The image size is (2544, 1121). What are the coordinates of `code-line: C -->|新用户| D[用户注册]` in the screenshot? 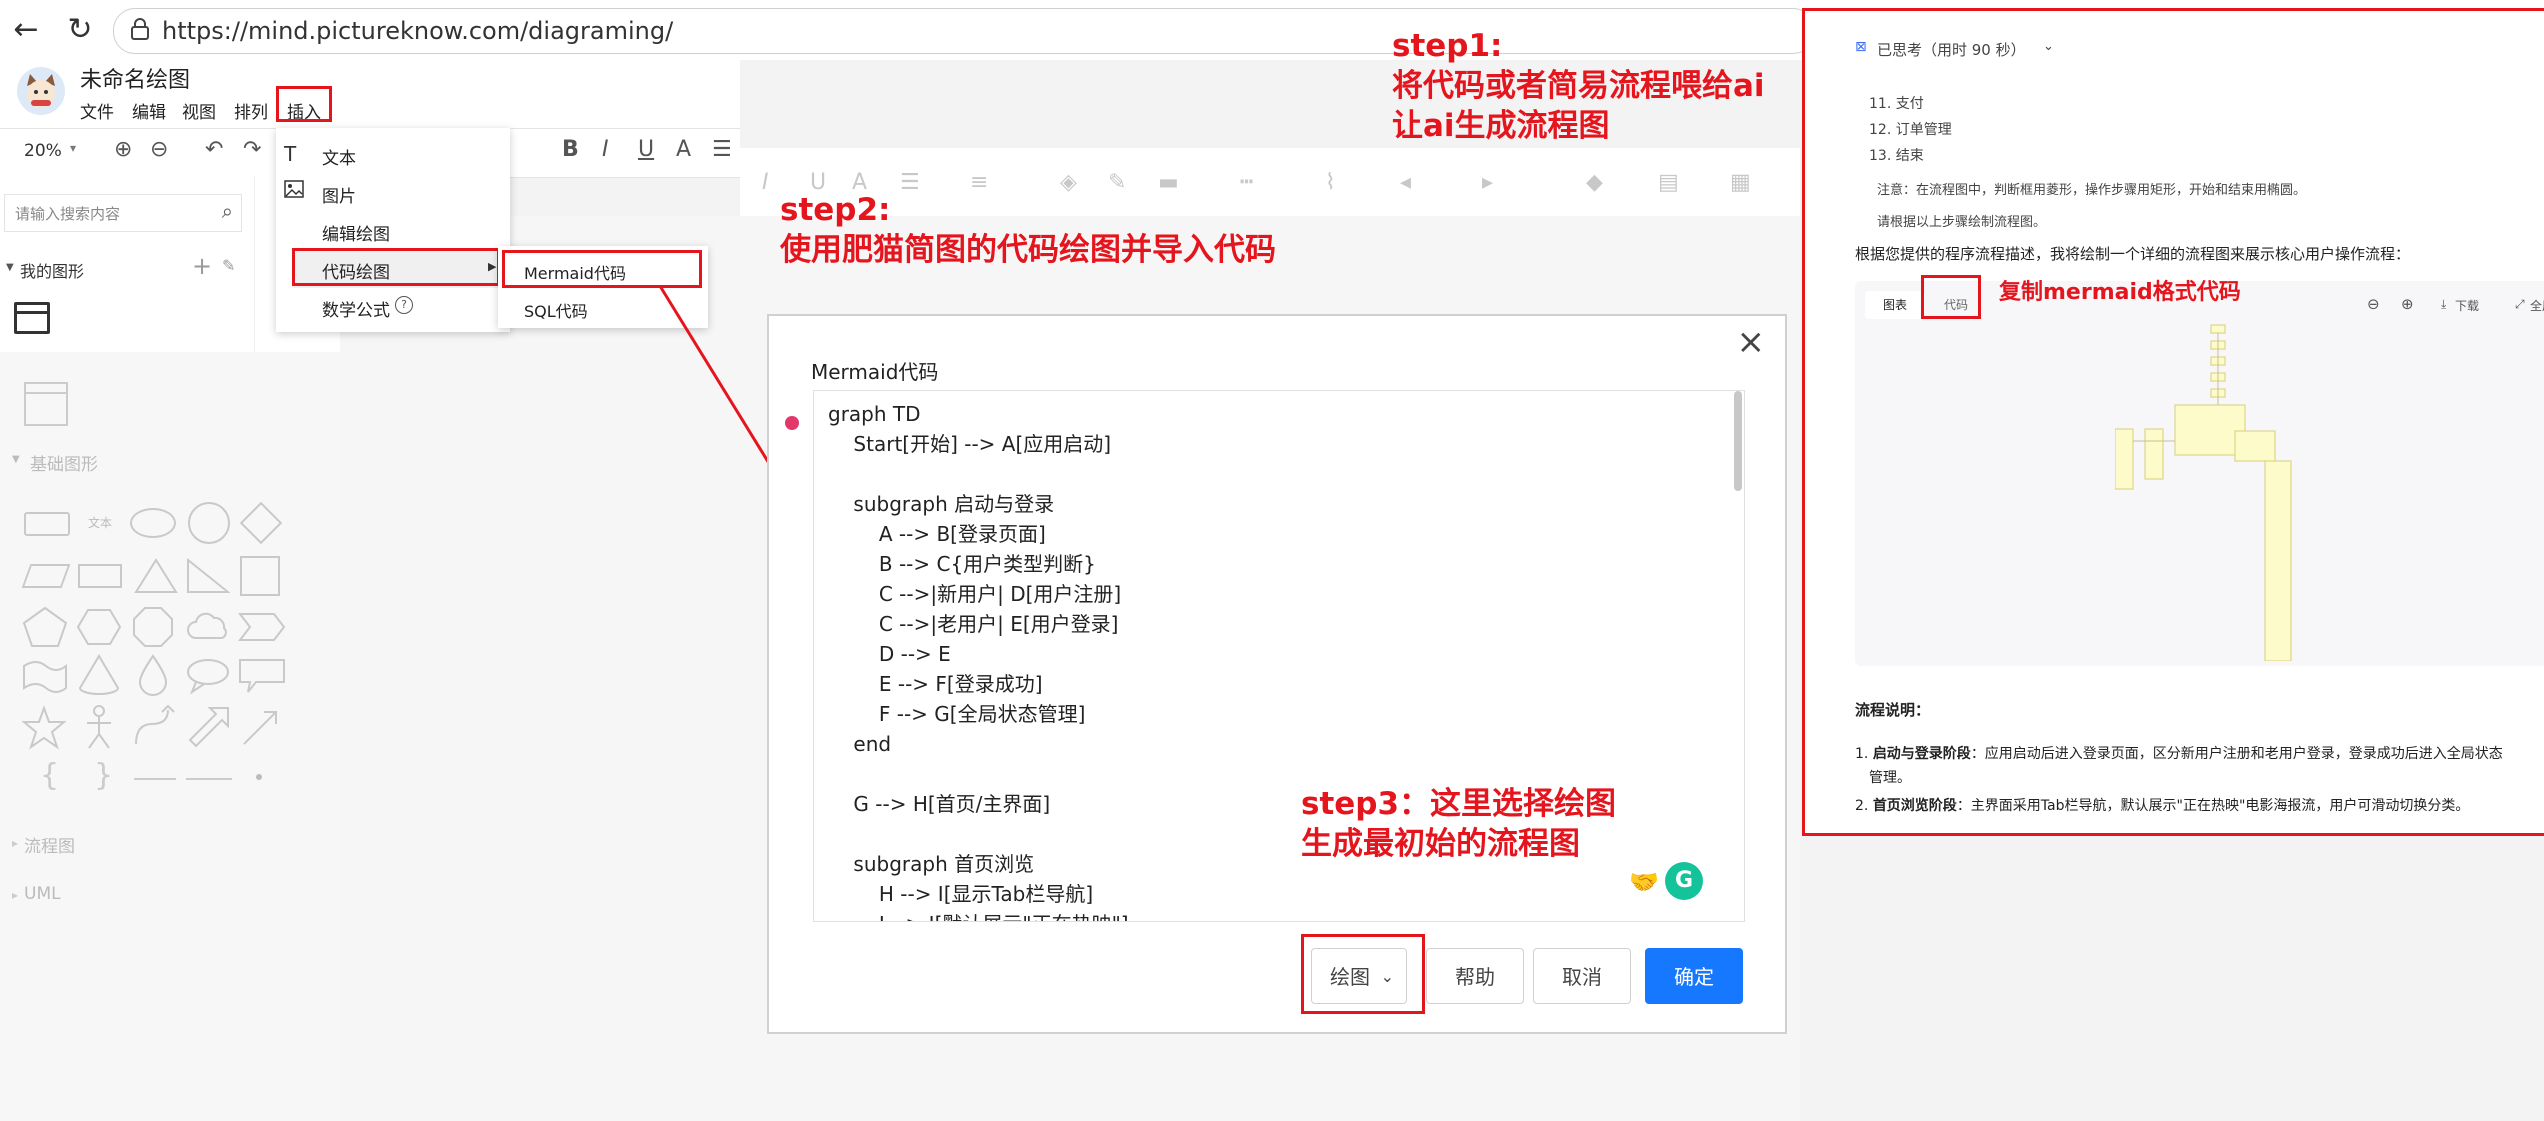 It's located at (975, 594).